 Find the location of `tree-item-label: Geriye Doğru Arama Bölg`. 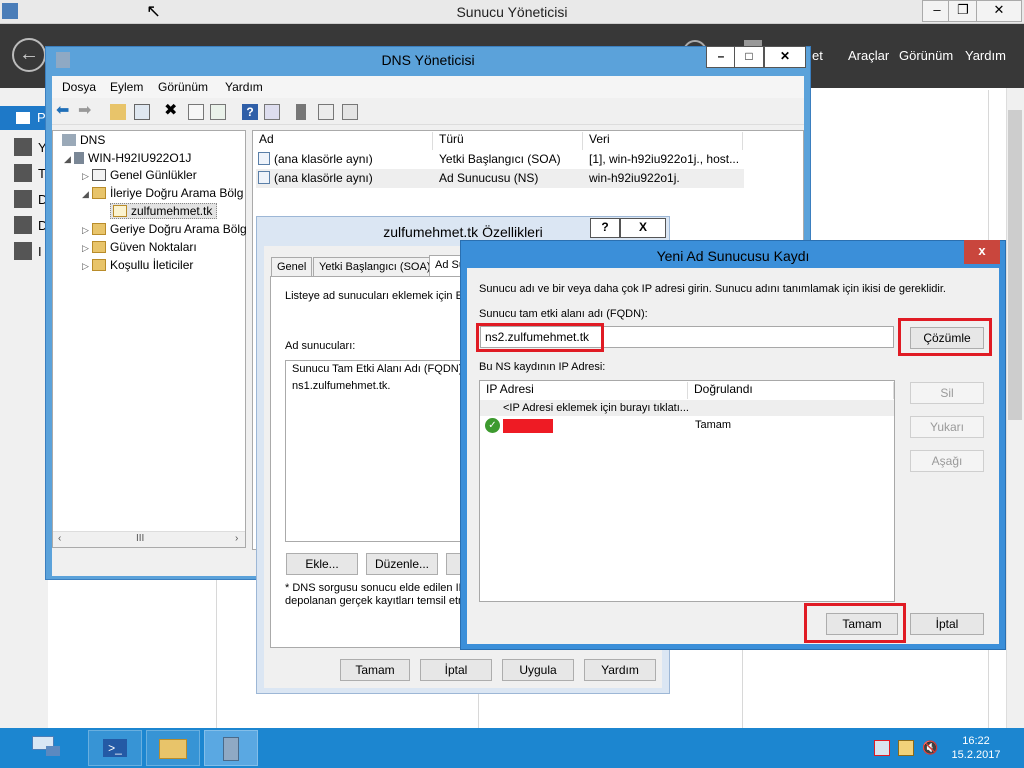

tree-item-label: Geriye Doğru Arama Bölg is located at coordinates (178, 229).